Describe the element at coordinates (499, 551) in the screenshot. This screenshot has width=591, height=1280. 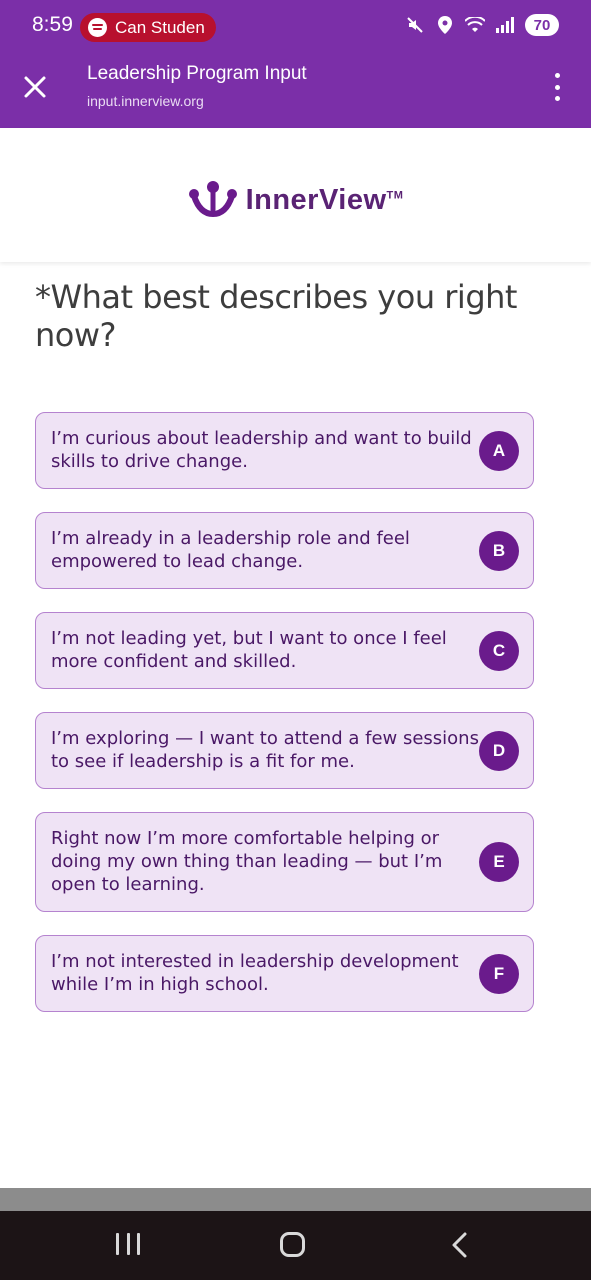
I see `option-key-badge: B` at that location.